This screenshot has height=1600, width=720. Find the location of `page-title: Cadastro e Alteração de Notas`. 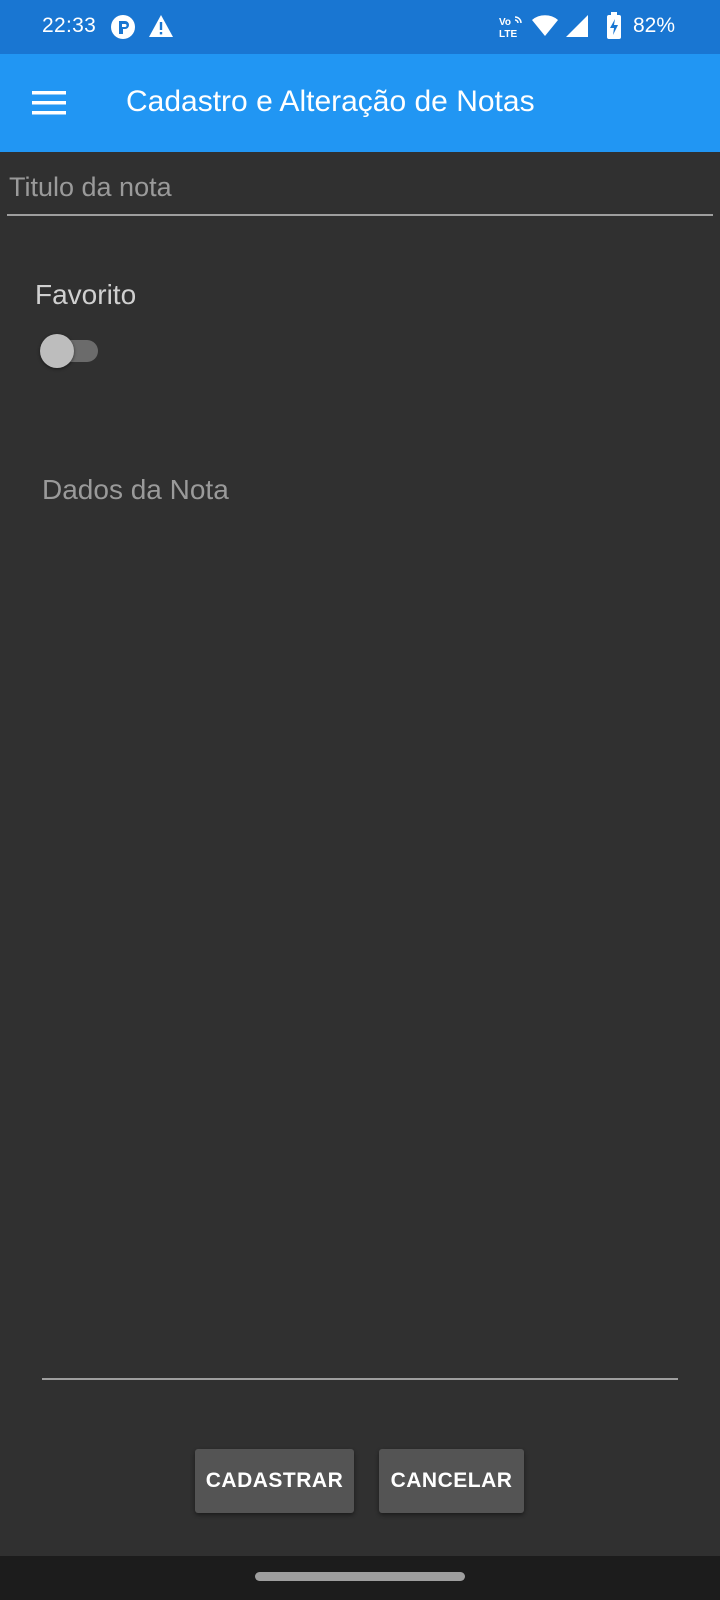

page-title: Cadastro e Alteração de Notas is located at coordinates (330, 101).